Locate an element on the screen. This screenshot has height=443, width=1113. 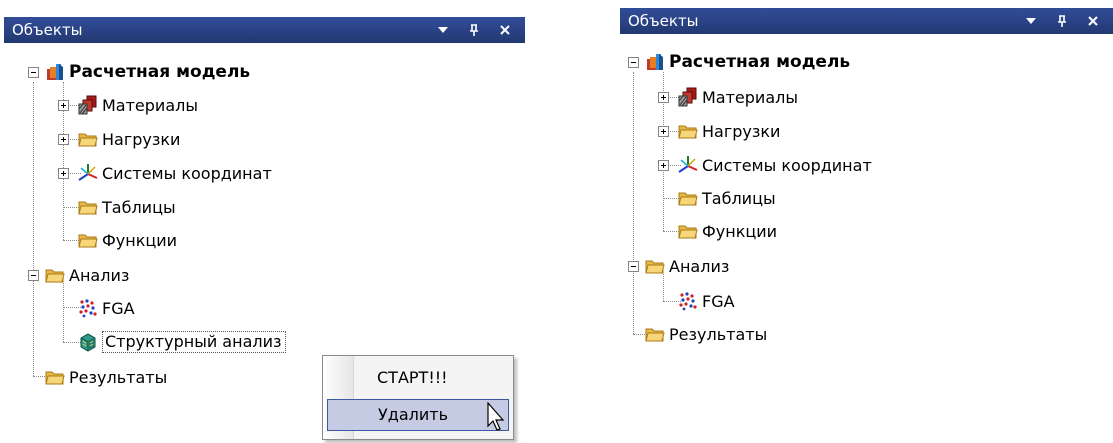
menu-item-start: СТАРТ!!! is located at coordinates (418, 378).